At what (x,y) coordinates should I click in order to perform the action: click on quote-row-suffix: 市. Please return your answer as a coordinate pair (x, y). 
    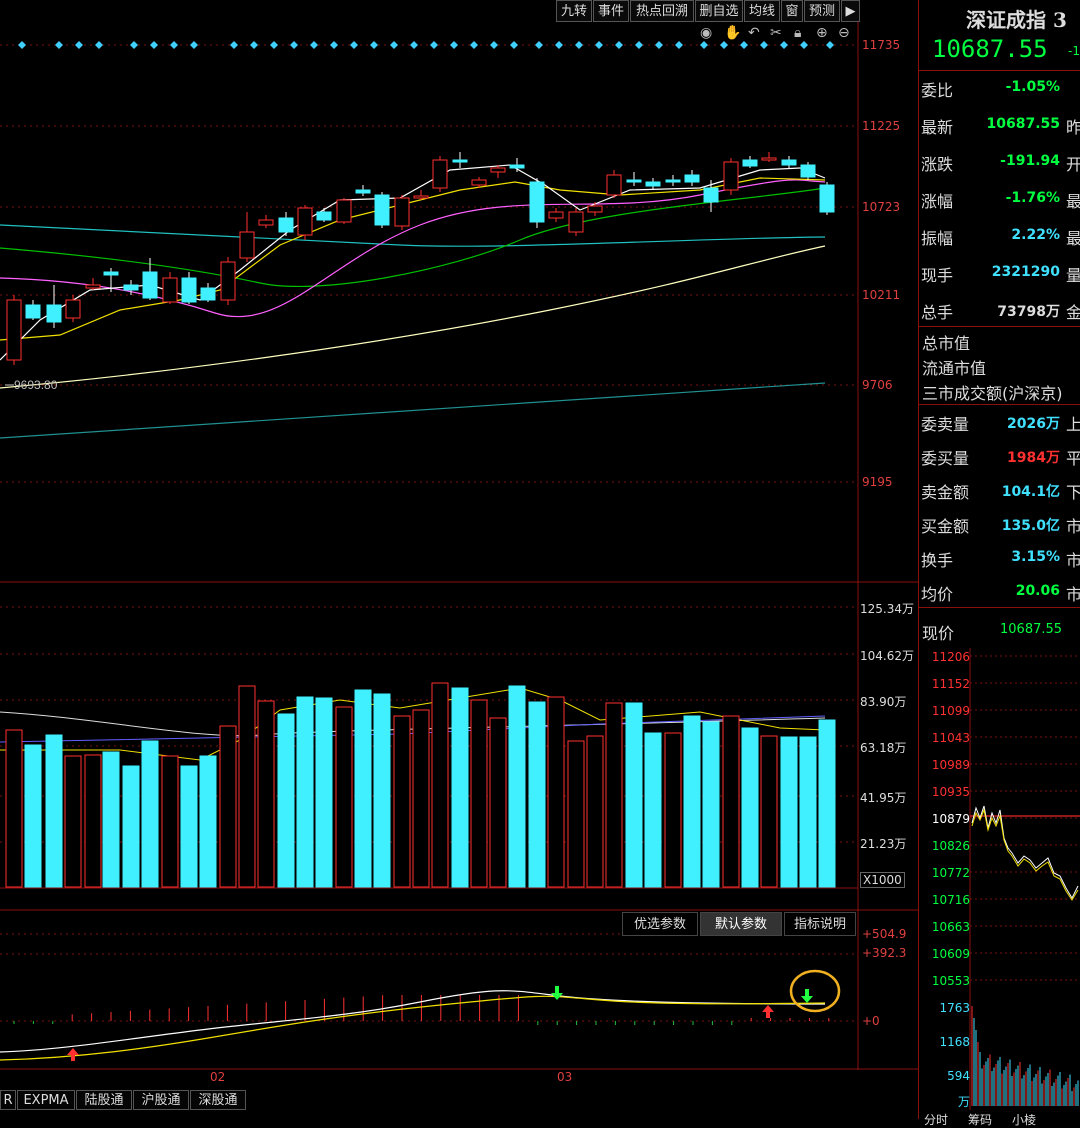
    Looking at the image, I should click on (1073, 526).